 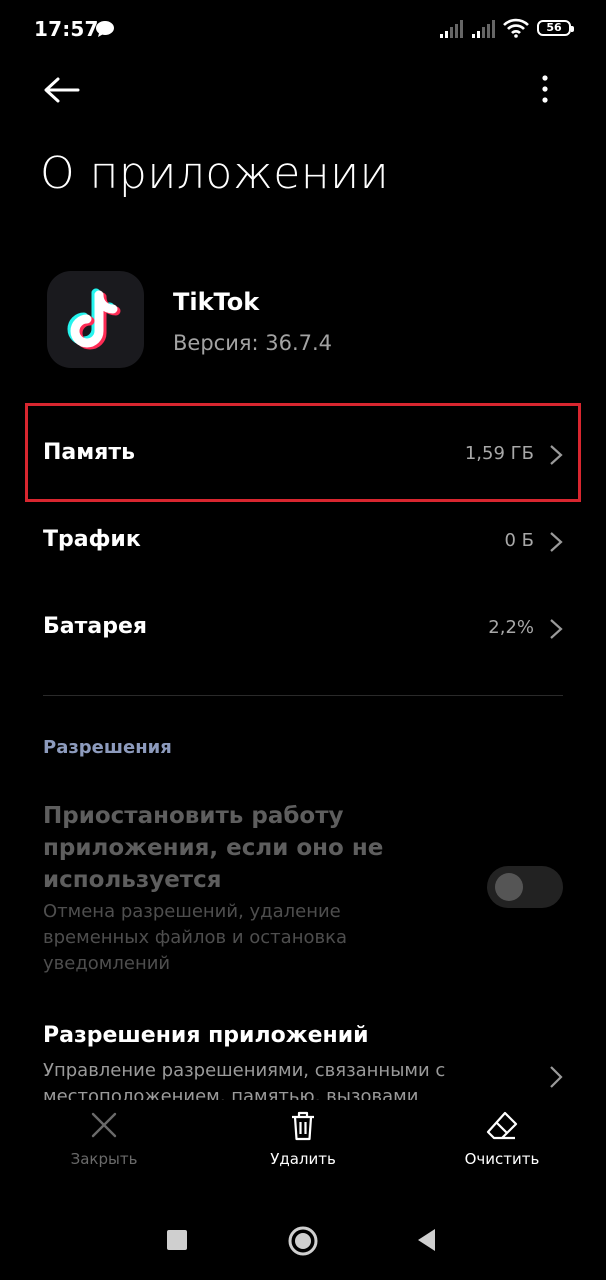 I want to click on battery-icon: 56, so click(x=555, y=28).